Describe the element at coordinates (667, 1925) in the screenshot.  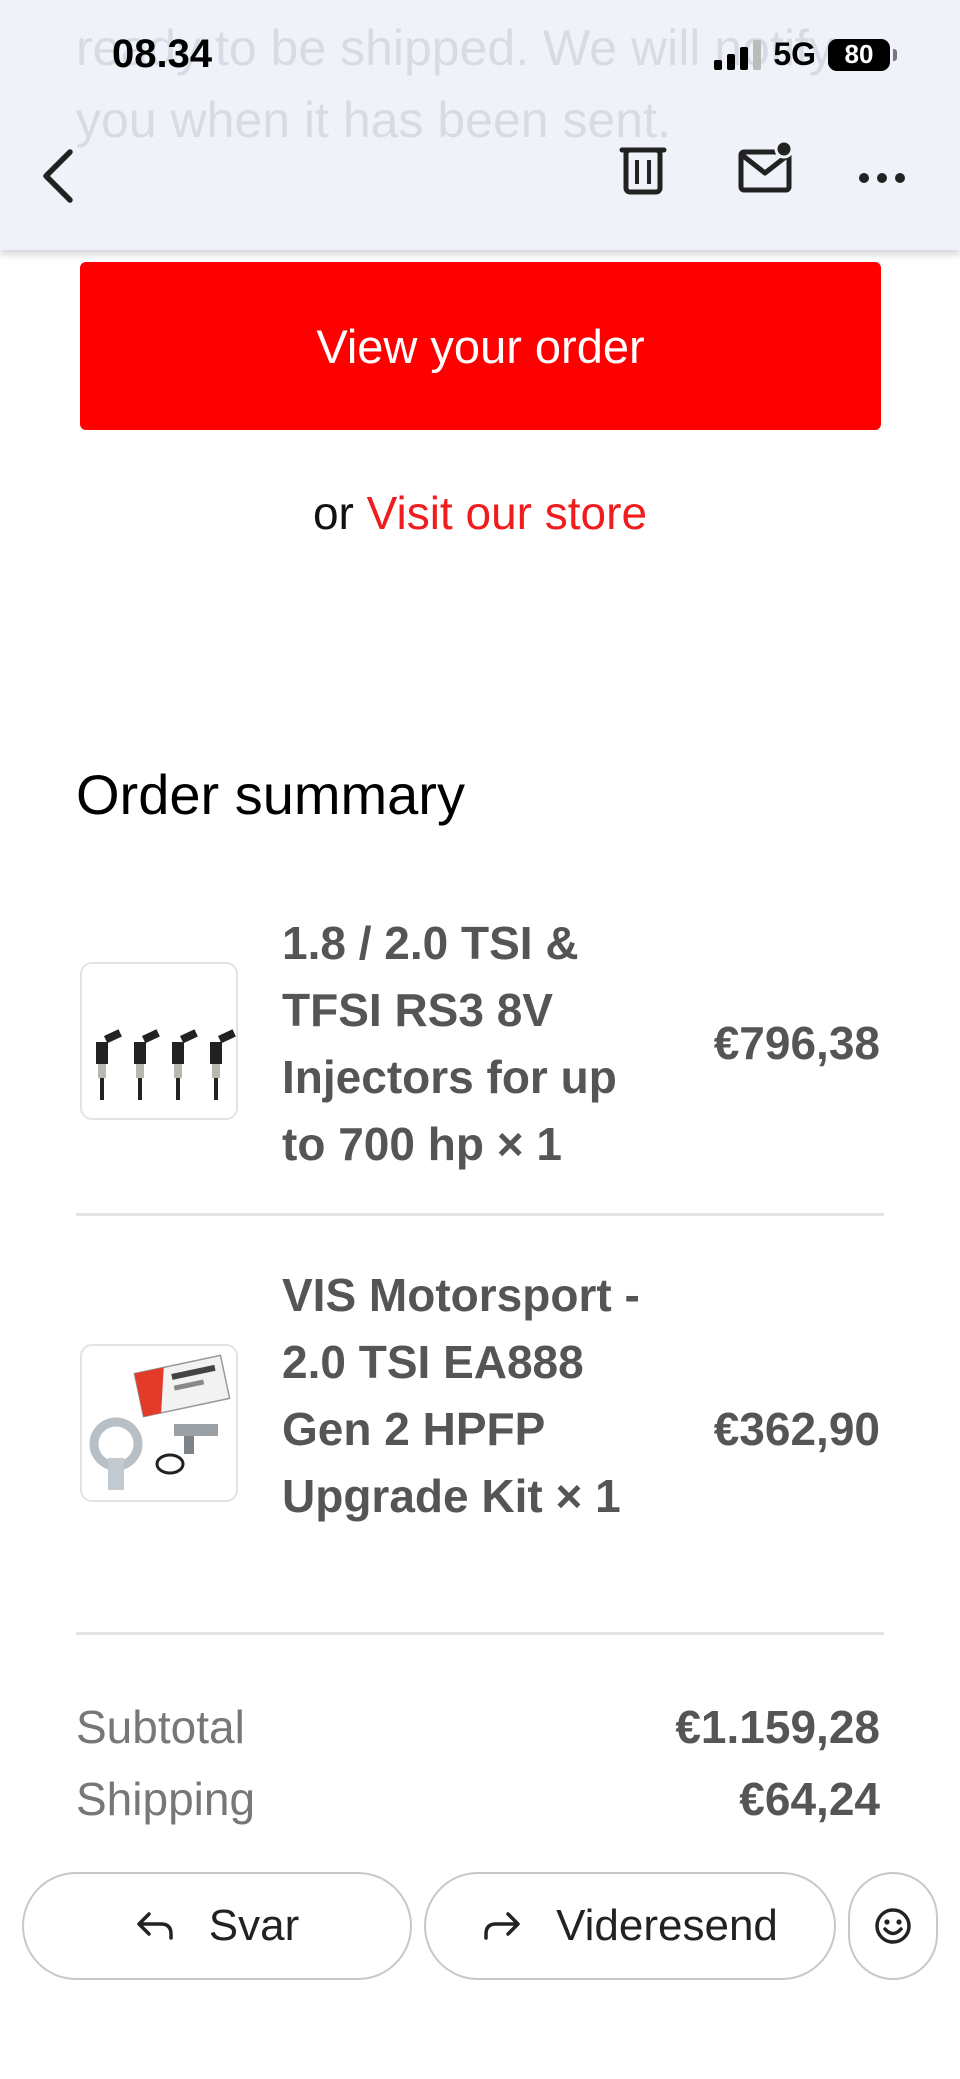
I see `forward-label: Videresend` at that location.